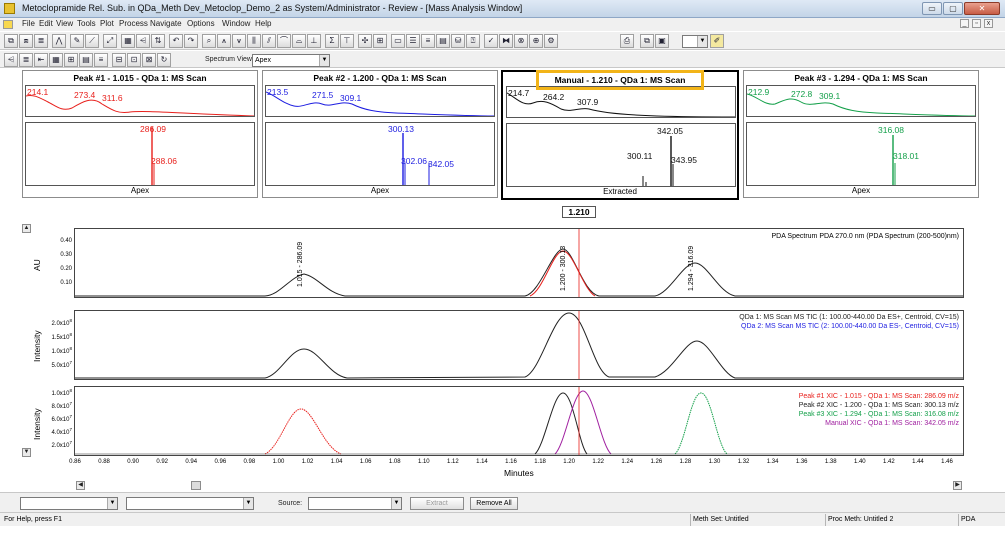  What do you see at coordinates (220, 462) in the screenshot?
I see `x-tick-label: 0.96` at bounding box center [220, 462].